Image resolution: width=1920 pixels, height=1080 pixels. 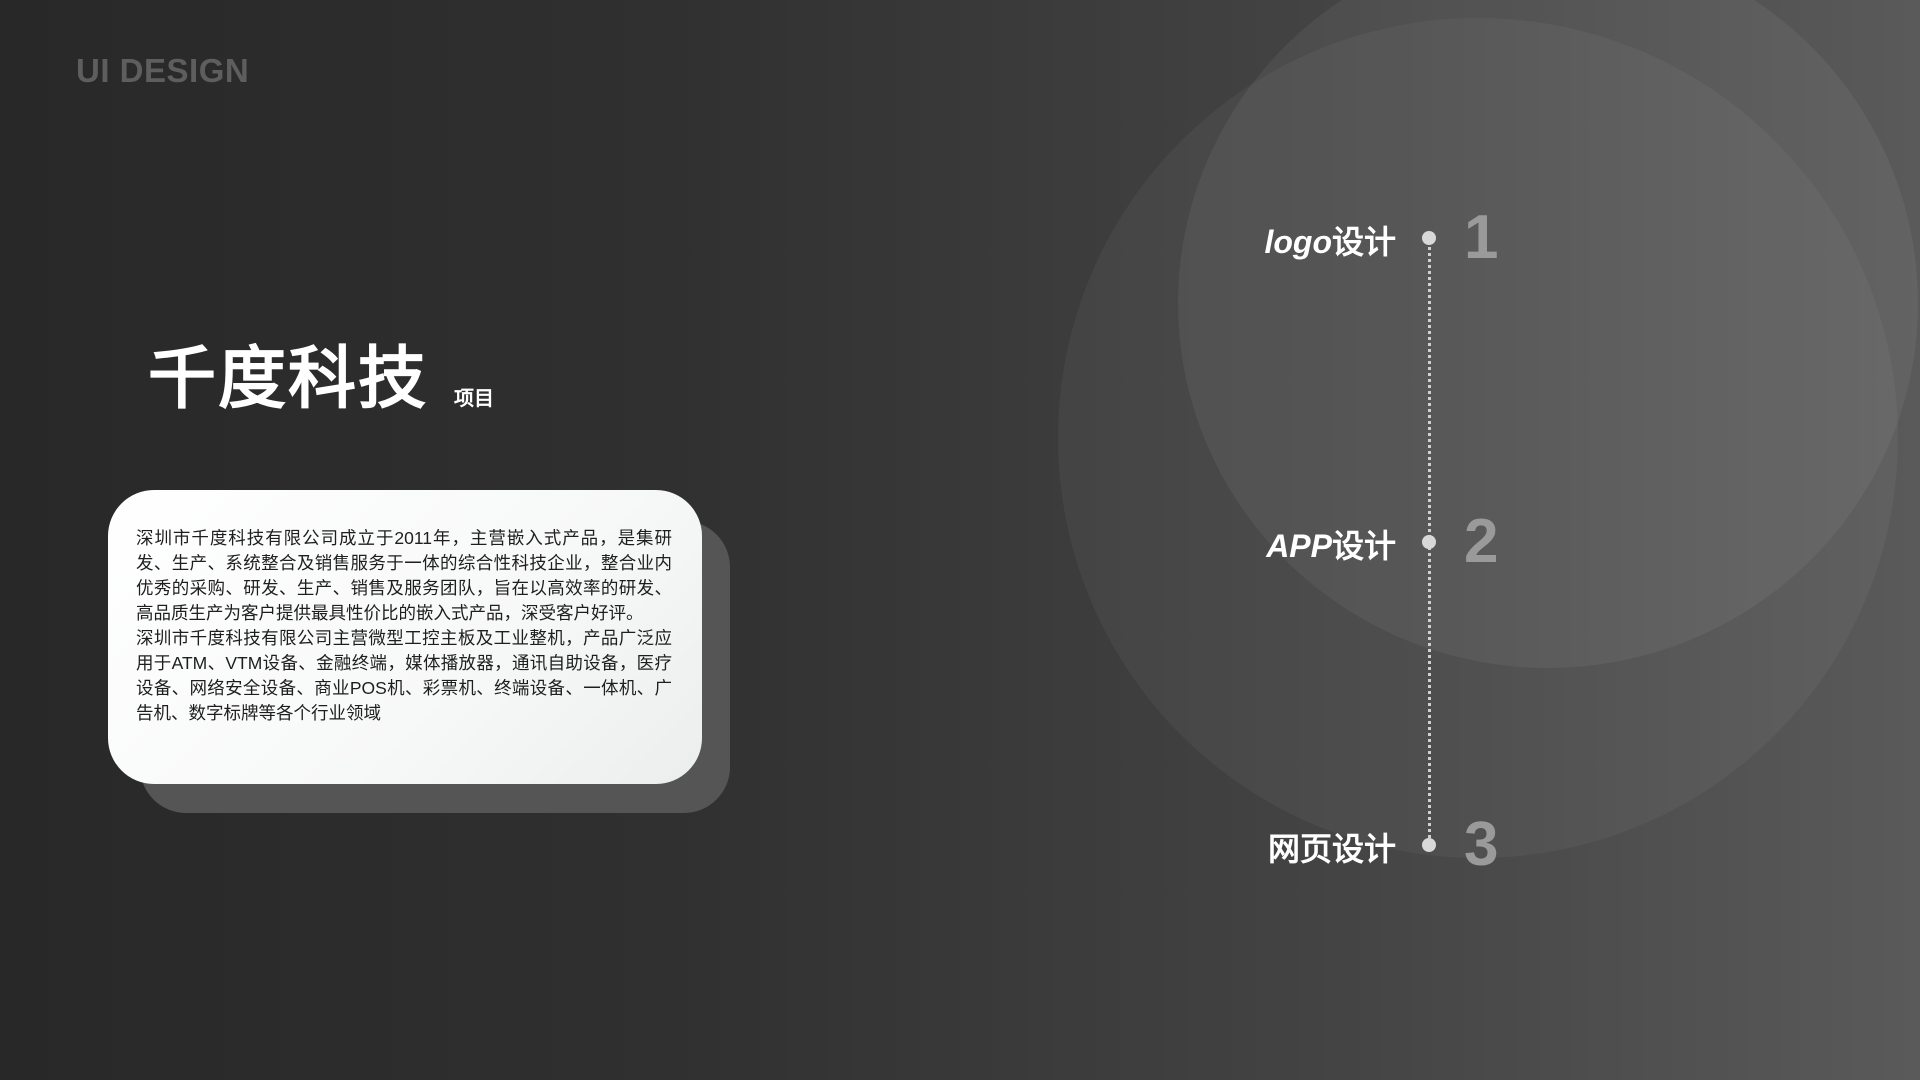 I want to click on step-label-cn: 网页设计, so click(x=1331, y=849).